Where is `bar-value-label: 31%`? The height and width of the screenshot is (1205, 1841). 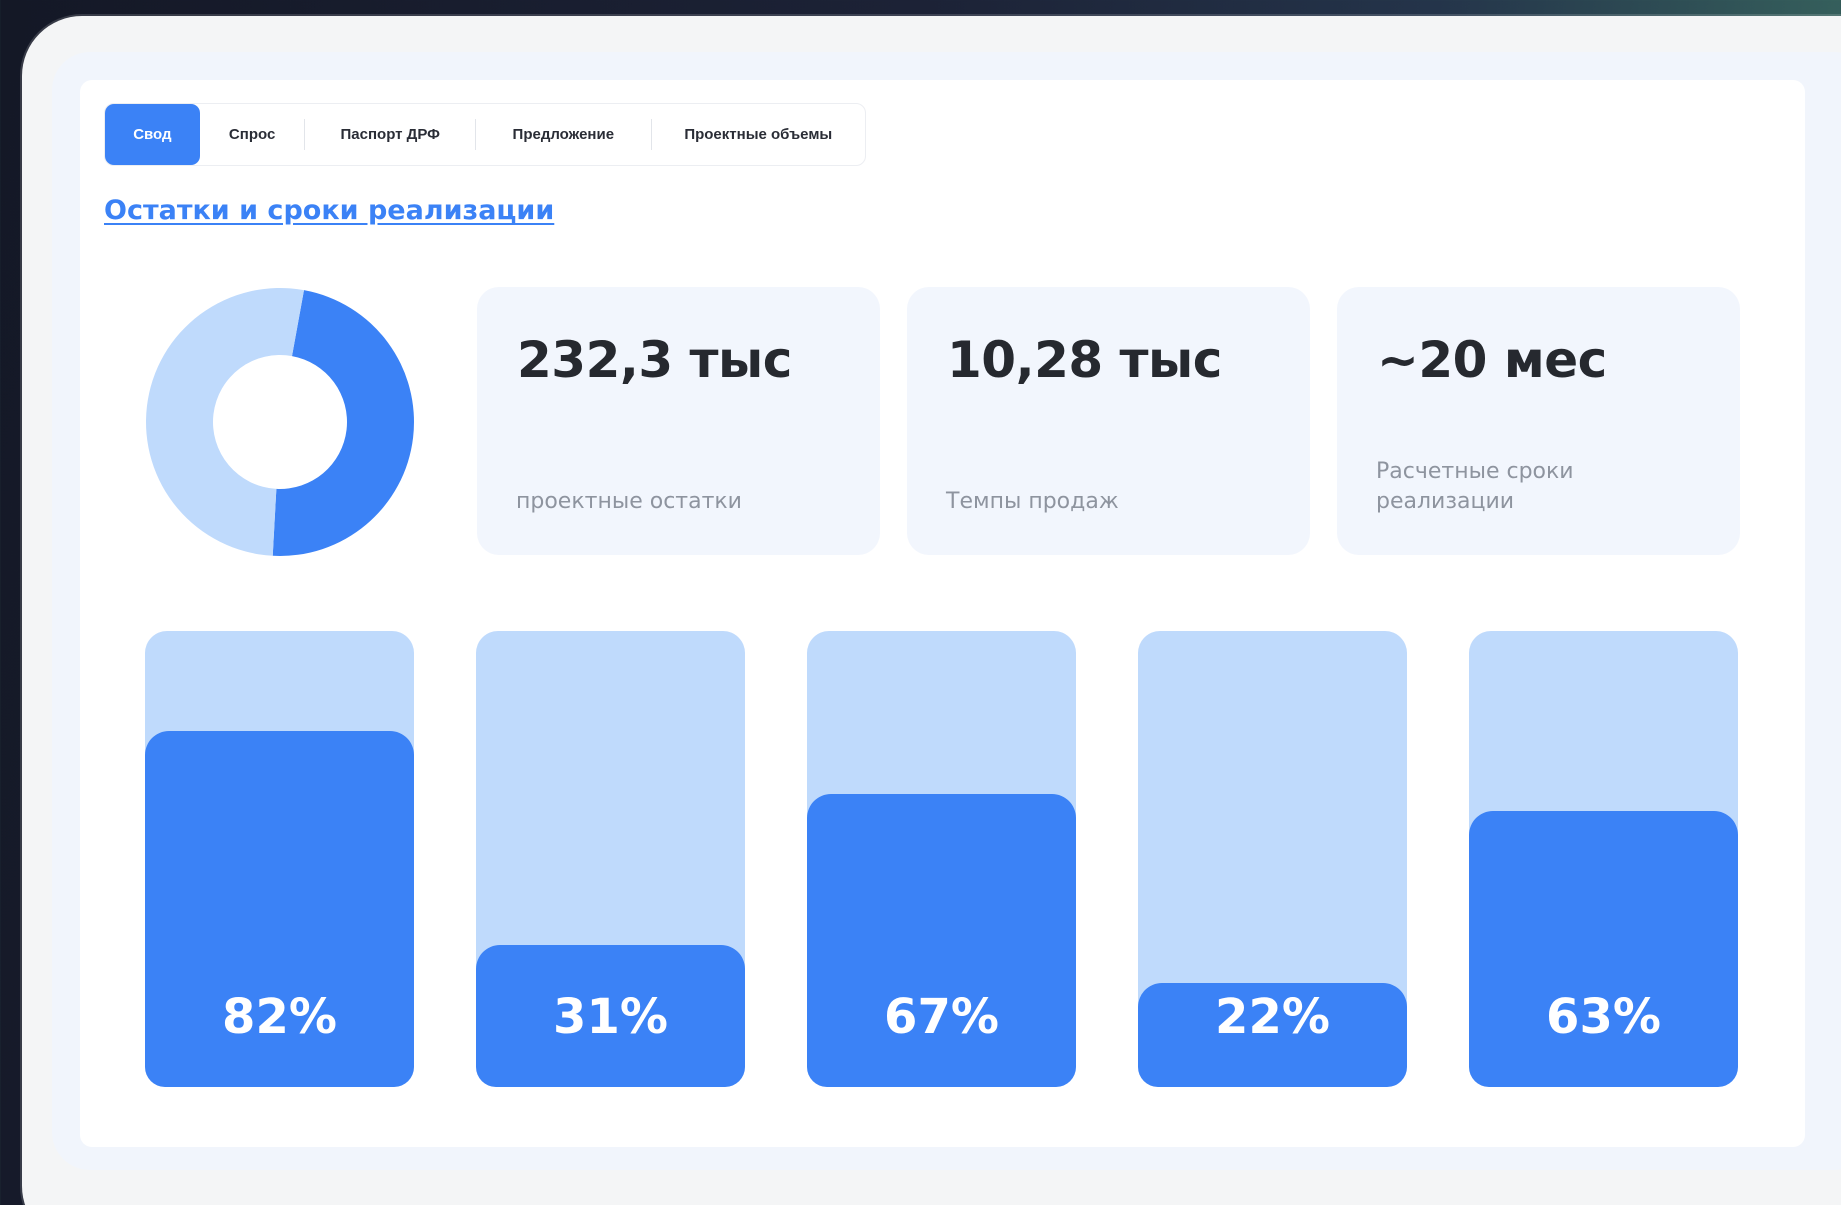 bar-value-label: 31% is located at coordinates (610, 1017).